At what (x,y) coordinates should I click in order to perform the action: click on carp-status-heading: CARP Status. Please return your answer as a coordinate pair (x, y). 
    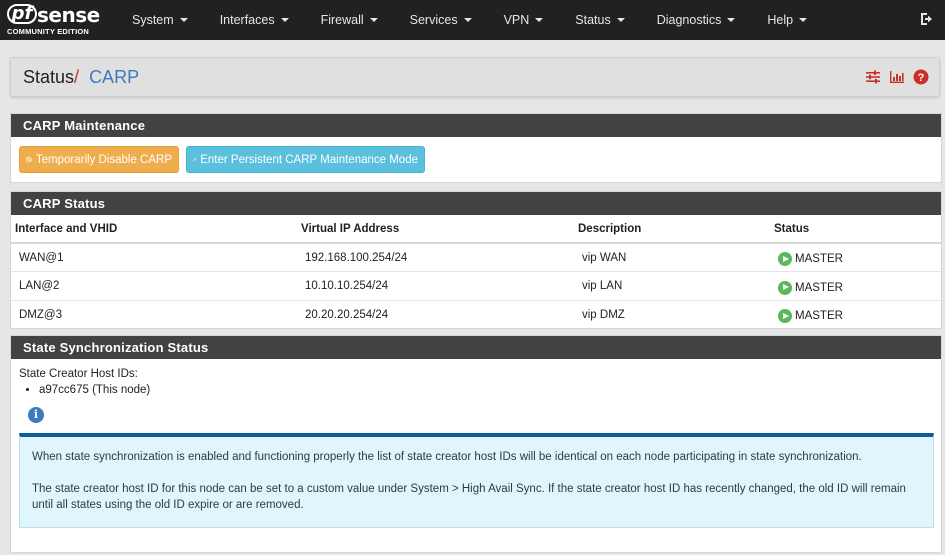
    Looking at the image, I should click on (476, 203).